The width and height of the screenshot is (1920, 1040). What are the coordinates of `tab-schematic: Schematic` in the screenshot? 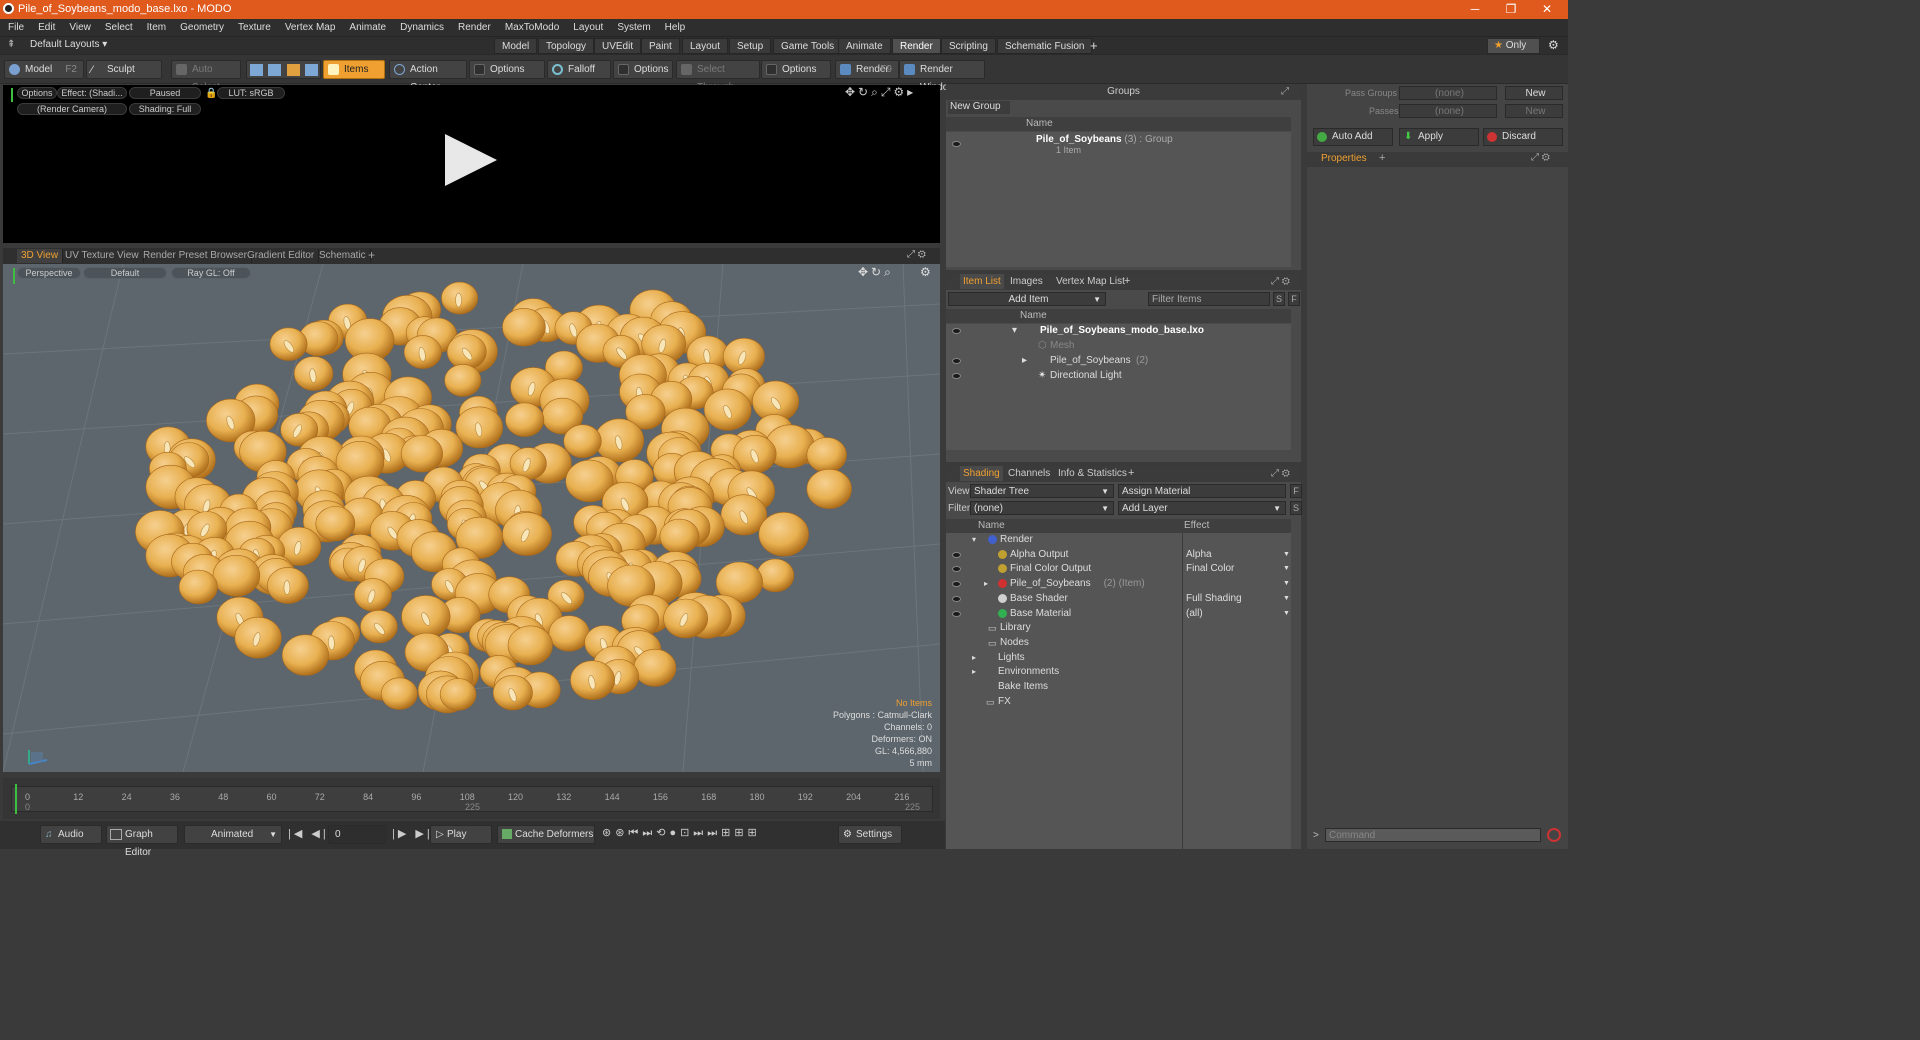 It's located at (343, 256).